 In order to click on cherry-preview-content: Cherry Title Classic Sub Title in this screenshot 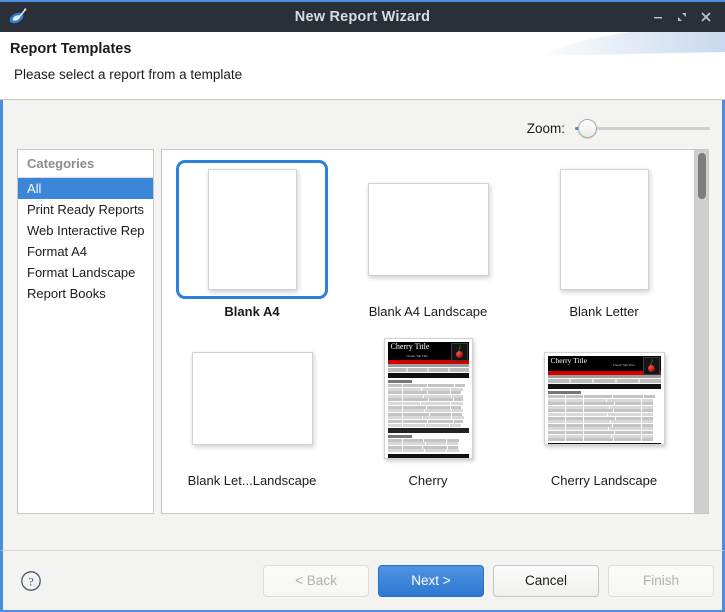, I will do `click(428, 398)`.